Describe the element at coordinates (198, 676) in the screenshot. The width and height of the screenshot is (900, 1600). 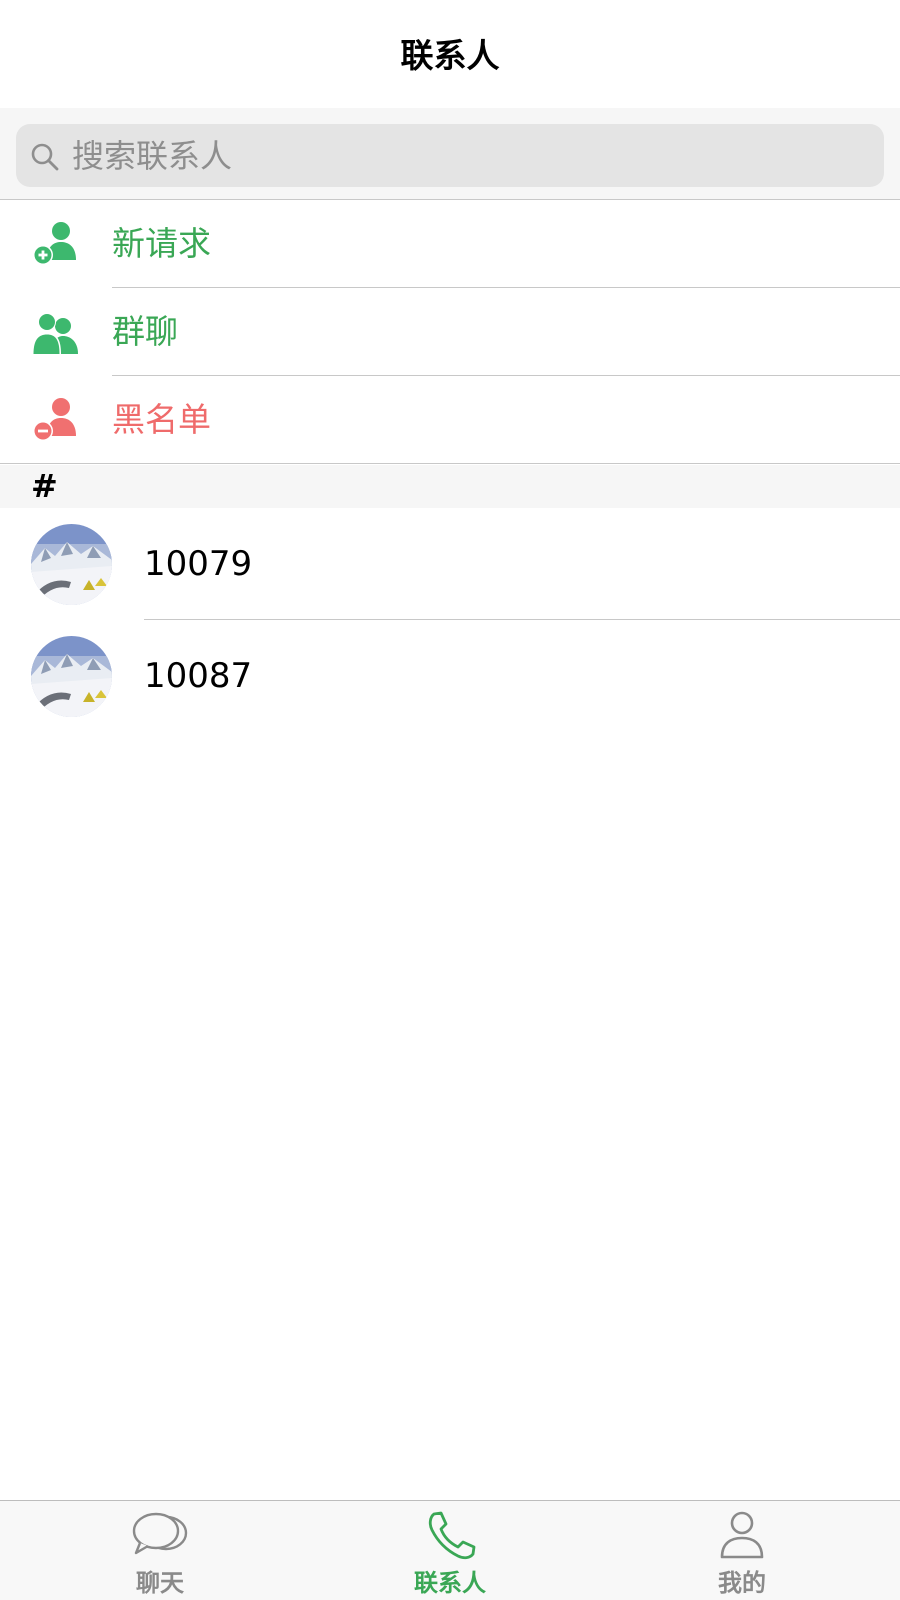
I see `contact-name: 10087` at that location.